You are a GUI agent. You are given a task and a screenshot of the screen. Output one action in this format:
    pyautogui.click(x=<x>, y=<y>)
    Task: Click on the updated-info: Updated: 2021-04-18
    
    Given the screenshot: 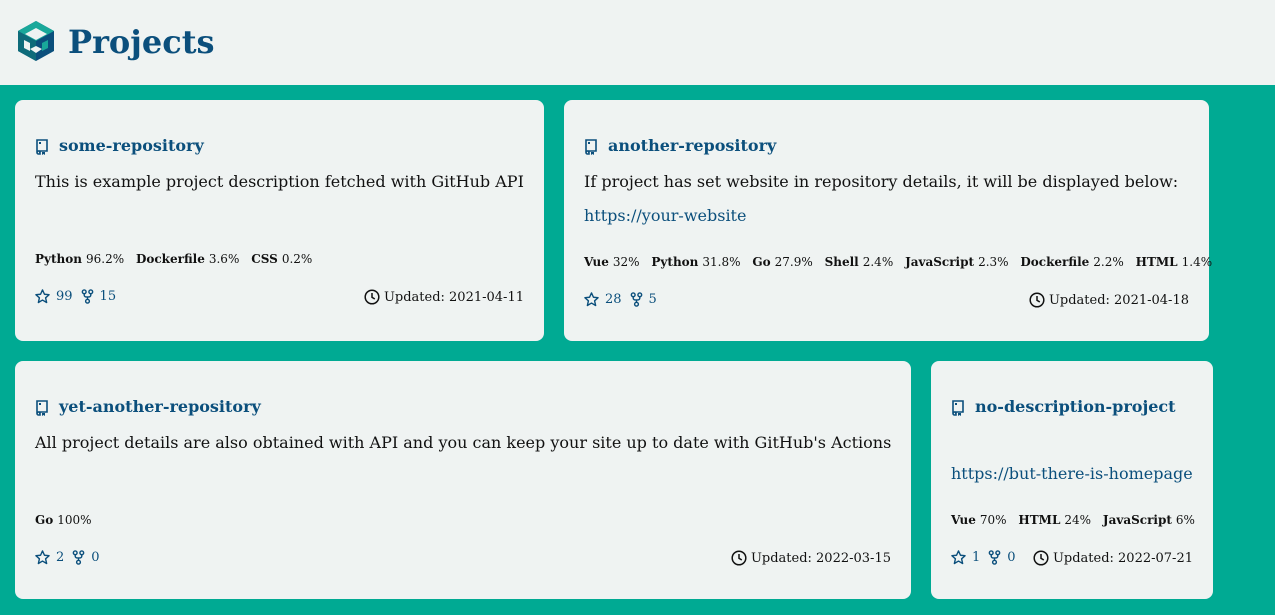 What is the action you would take?
    pyautogui.click(x=1109, y=300)
    